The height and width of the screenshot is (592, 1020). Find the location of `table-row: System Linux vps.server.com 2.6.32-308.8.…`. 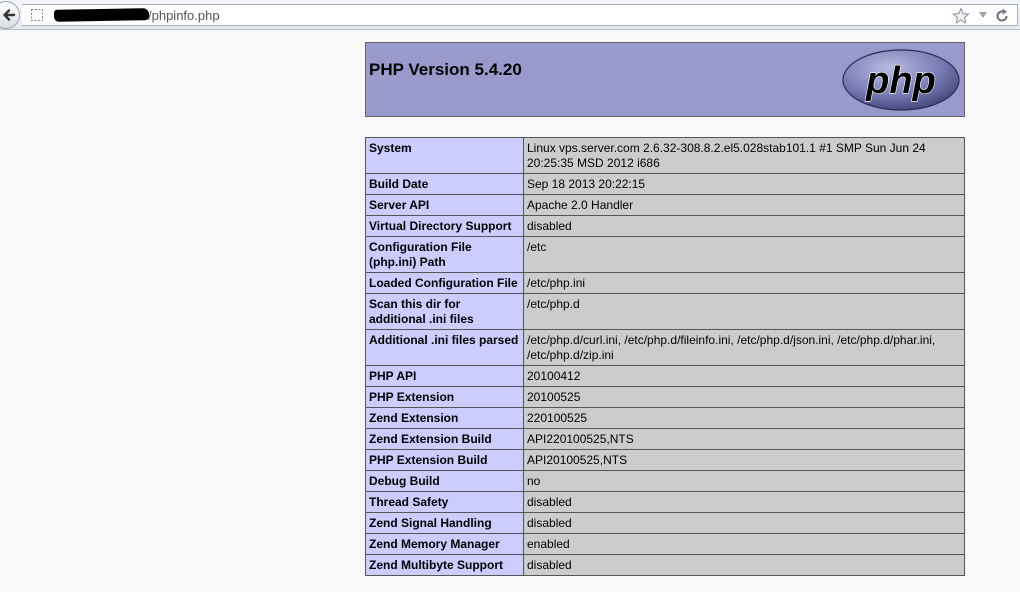

table-row: System Linux vps.server.com 2.6.32-308.8.… is located at coordinates (665, 155).